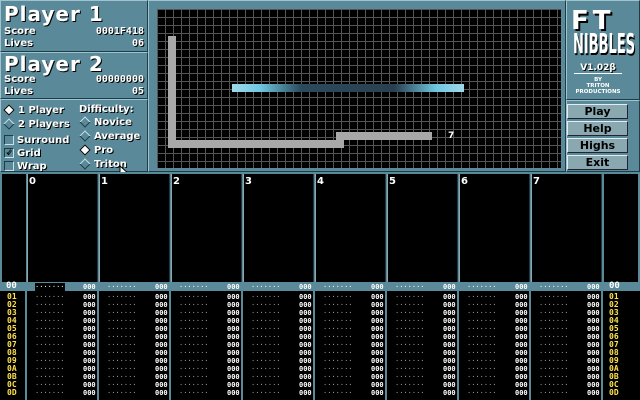  What do you see at coordinates (172, 92) in the screenshot?
I see `player1-snake` at bounding box center [172, 92].